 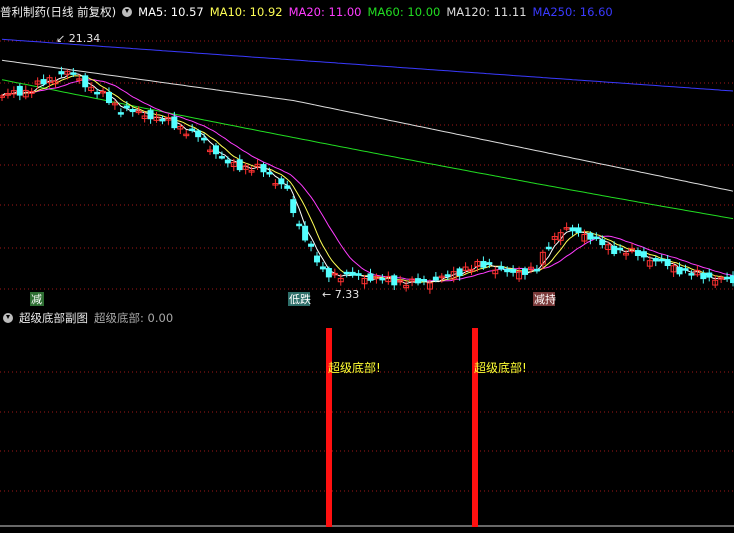 I want to click on high-price-label: ↙ 21.34, so click(x=78, y=38).